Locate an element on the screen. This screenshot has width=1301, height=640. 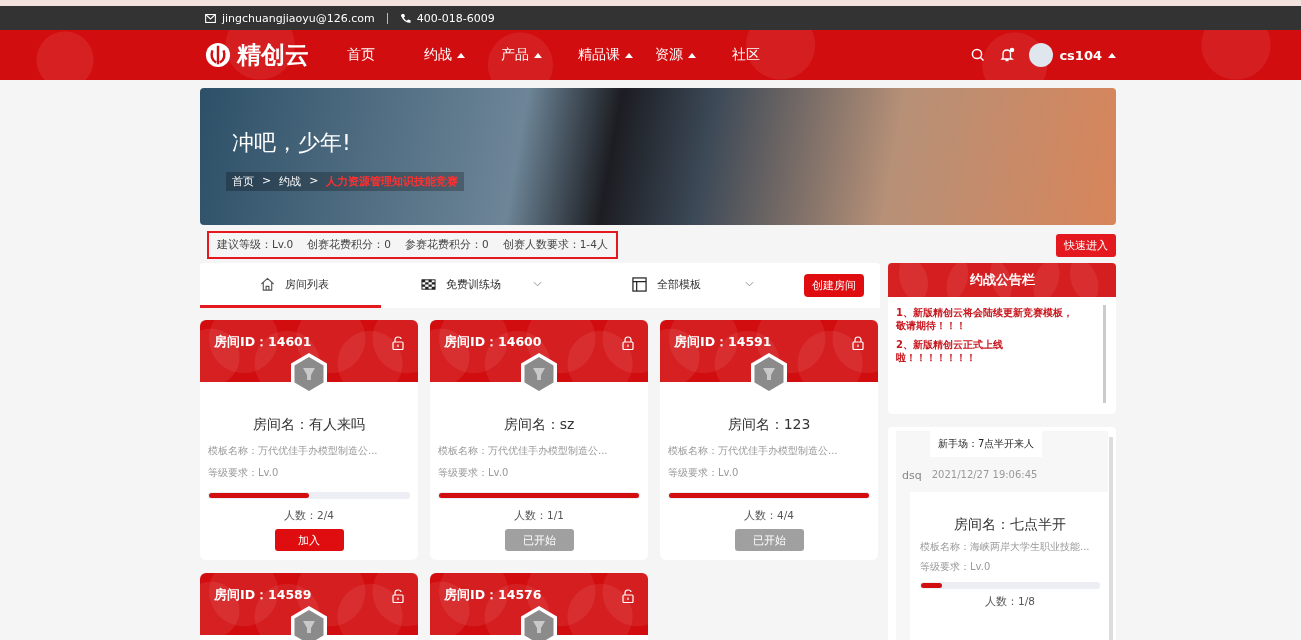
nav-link: 社区 is located at coordinates (770, 55).